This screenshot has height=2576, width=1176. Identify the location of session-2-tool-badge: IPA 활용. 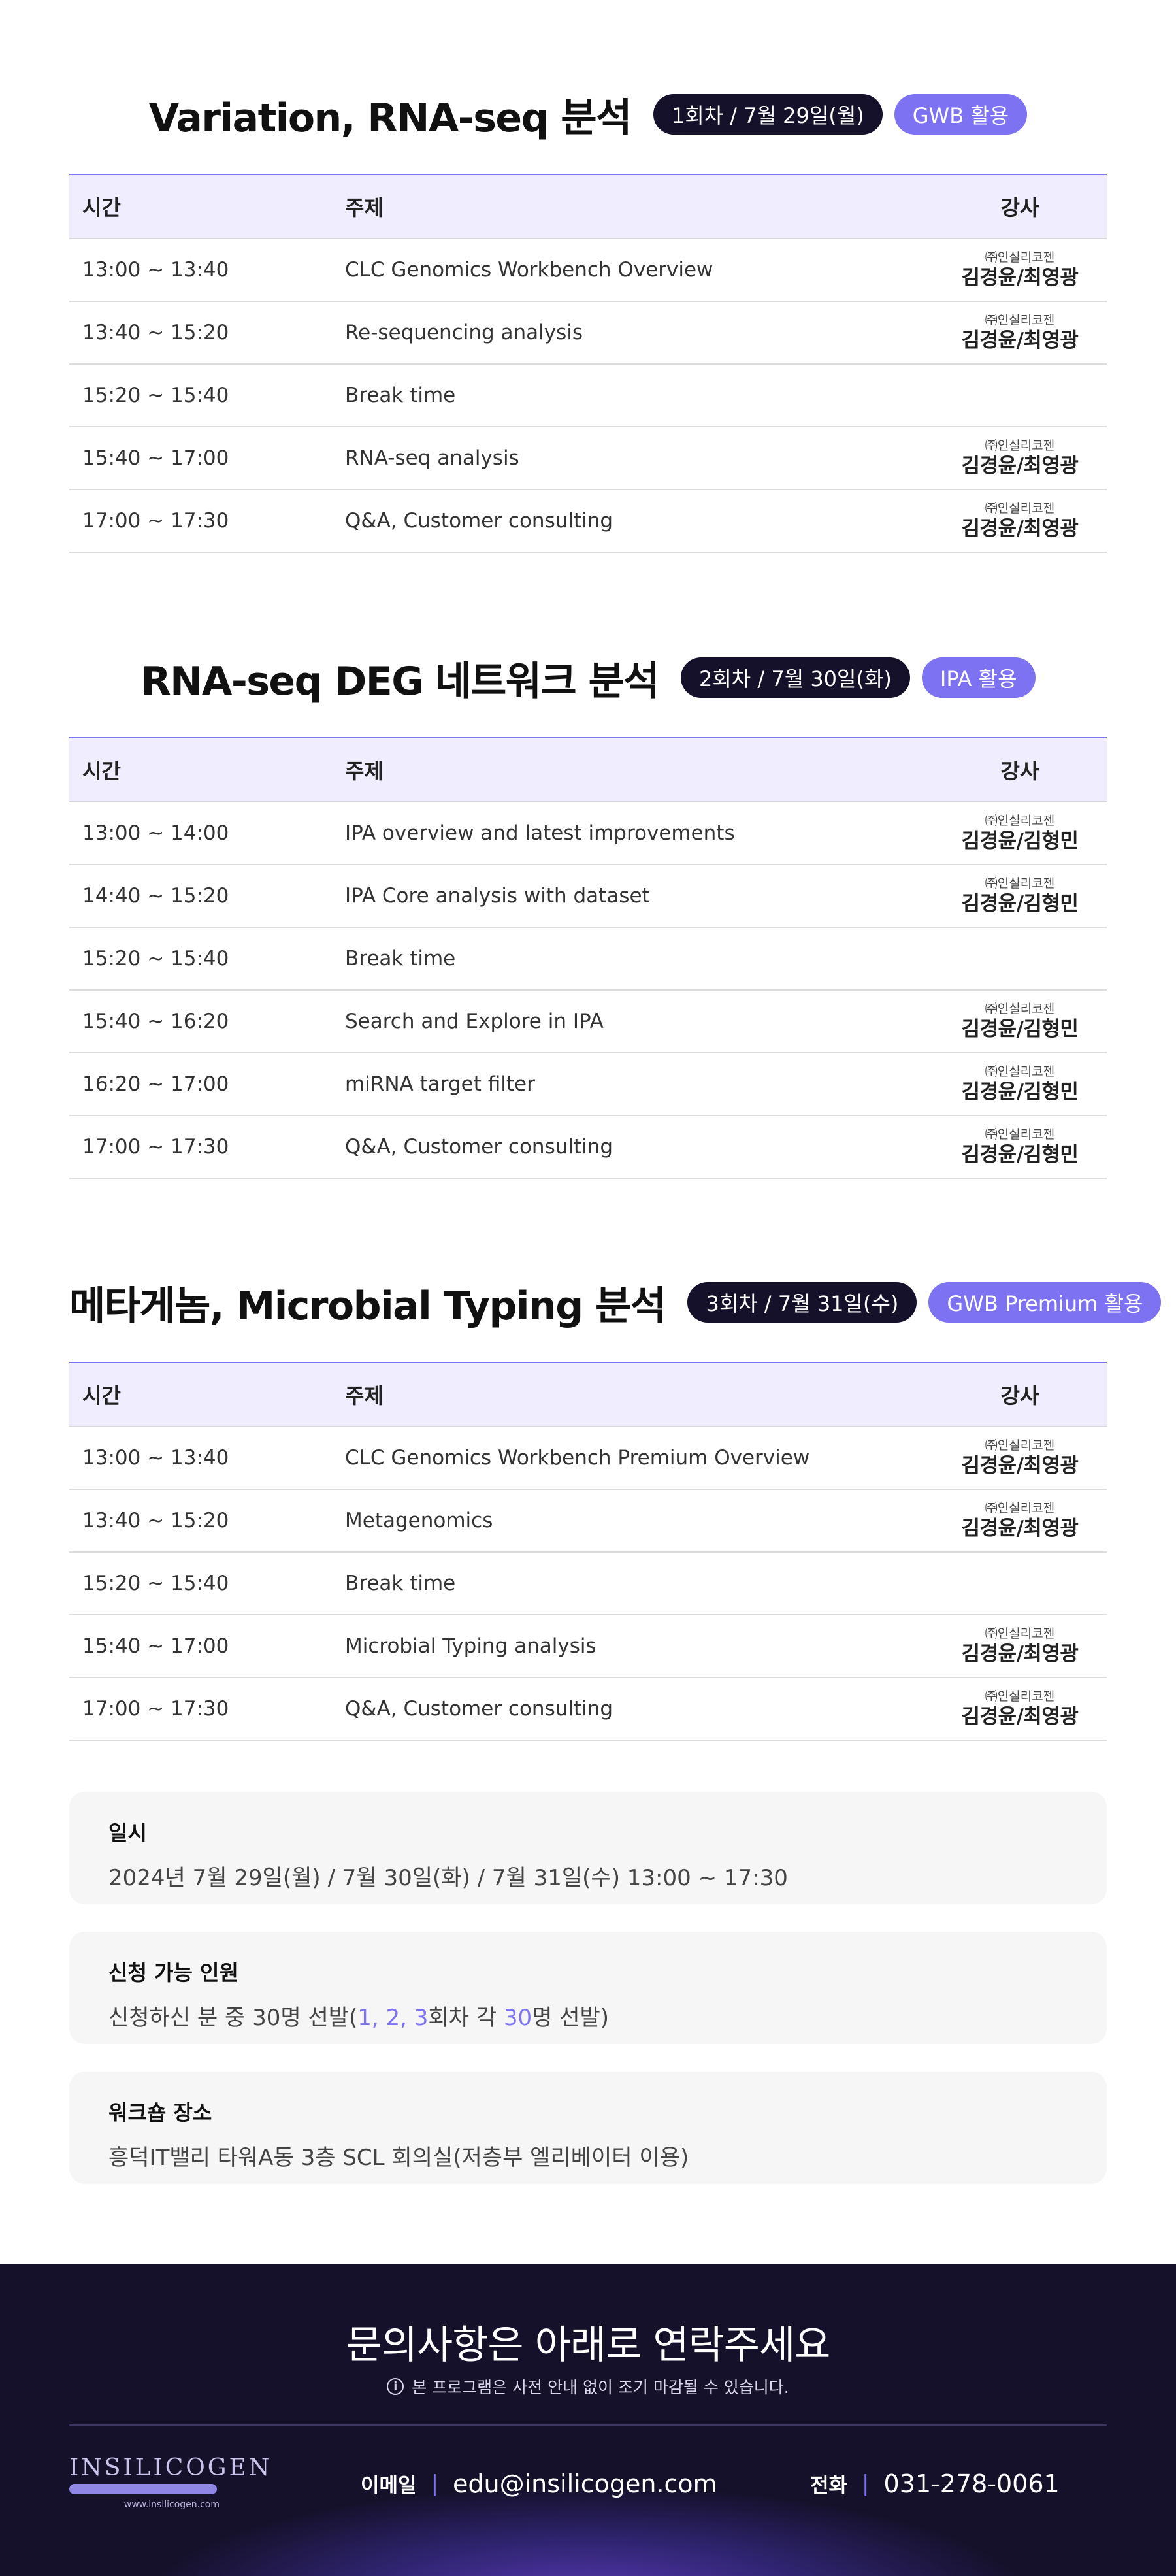
(978, 677).